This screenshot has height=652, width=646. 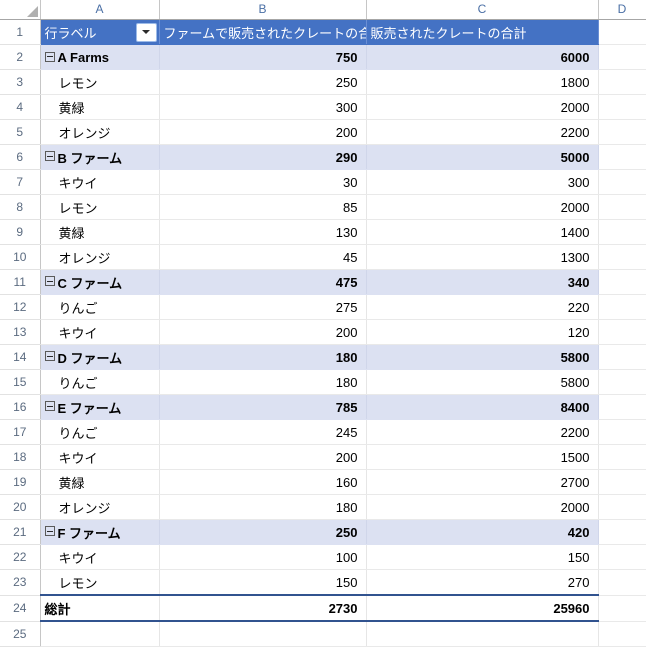 I want to click on cell-a3: レモン, so click(x=100, y=82).